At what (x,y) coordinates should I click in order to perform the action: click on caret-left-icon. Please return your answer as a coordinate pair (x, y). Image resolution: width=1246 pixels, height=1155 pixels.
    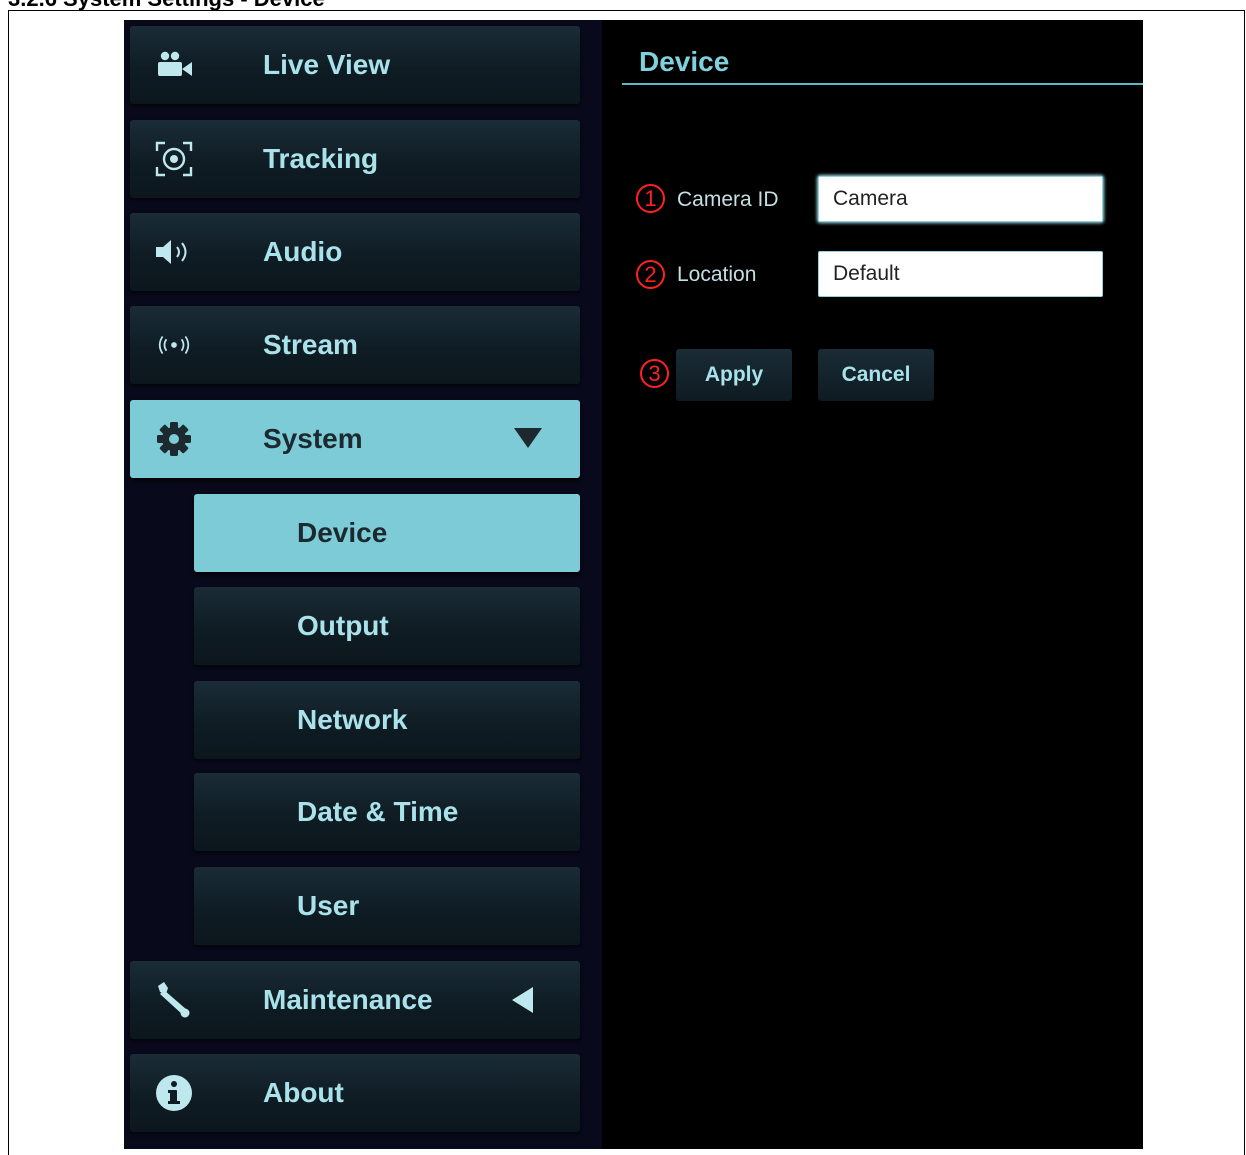
    Looking at the image, I should click on (523, 1002).